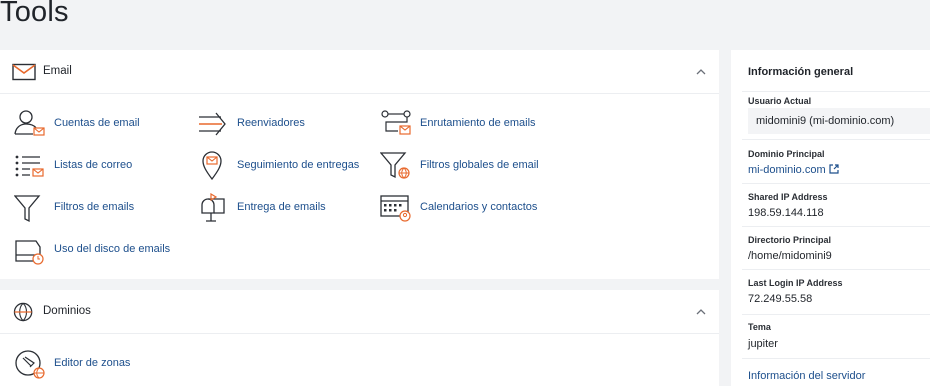  Describe the element at coordinates (801, 72) in the screenshot. I see `general-info-title: Información general` at that location.